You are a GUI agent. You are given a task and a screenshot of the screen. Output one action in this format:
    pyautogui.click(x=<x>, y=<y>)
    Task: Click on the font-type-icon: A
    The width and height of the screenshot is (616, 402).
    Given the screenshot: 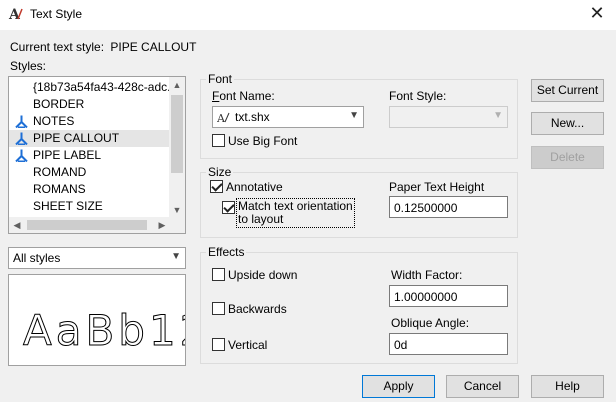 What is the action you would take?
    pyautogui.click(x=223, y=118)
    